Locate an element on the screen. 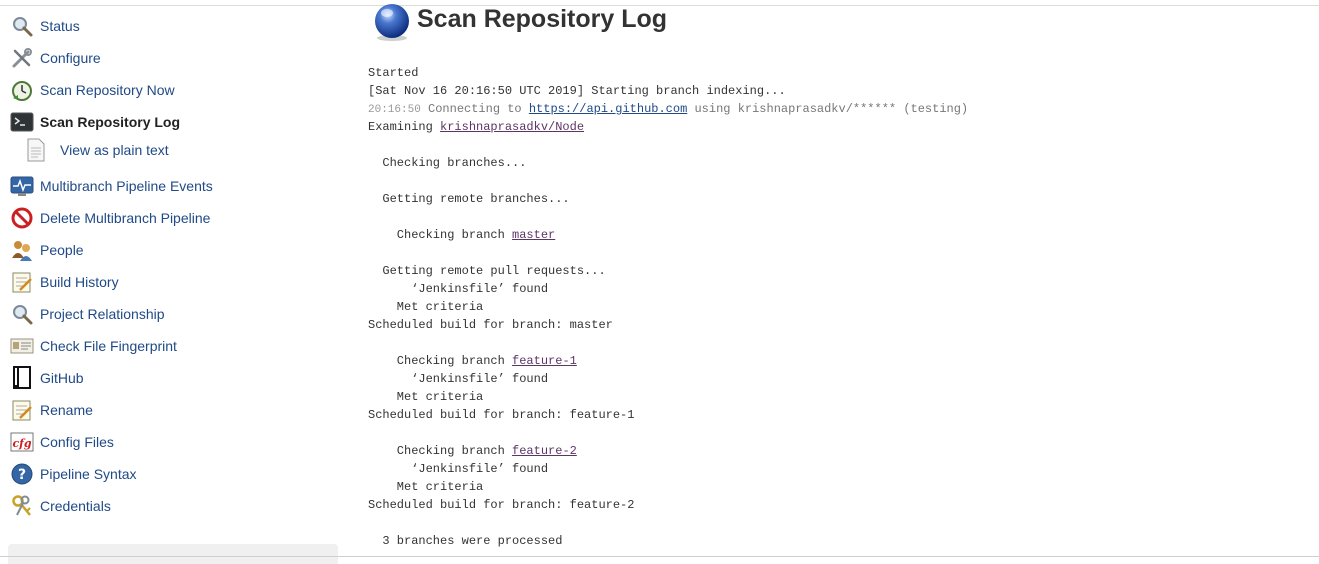  sidebar-item-config-files: cfg Config Files is located at coordinates (62, 442).